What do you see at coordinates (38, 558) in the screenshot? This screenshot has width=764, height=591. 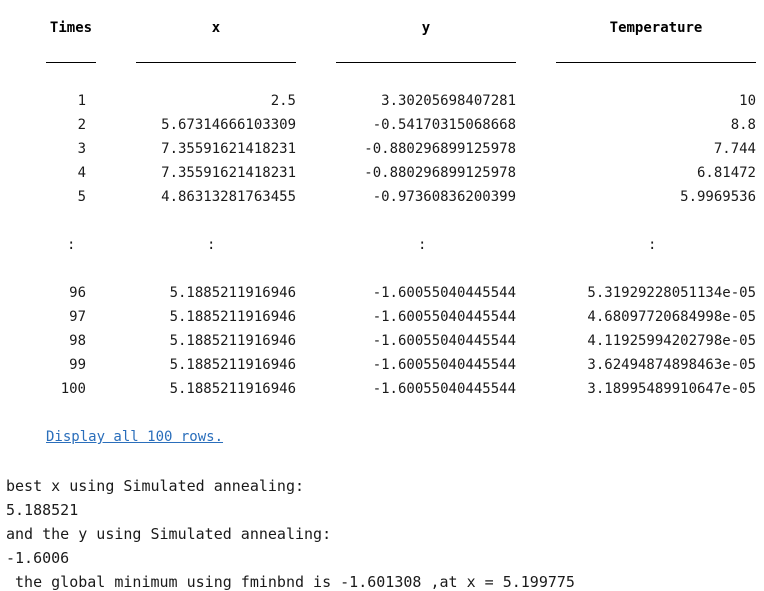 I see `output-line: -1.6006` at bounding box center [38, 558].